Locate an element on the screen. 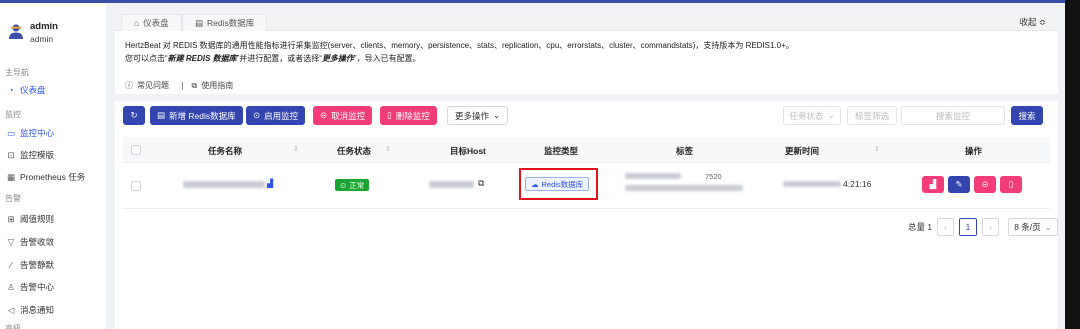 The height and width of the screenshot is (329, 1080). cancel-monitor-button: ⊝ 取消监控 is located at coordinates (343, 115).